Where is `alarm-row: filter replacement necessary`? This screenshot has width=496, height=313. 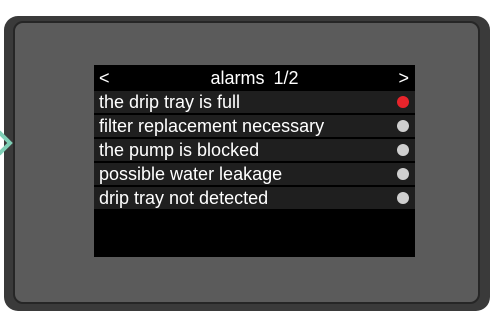 alarm-row: filter replacement necessary is located at coordinates (254, 126).